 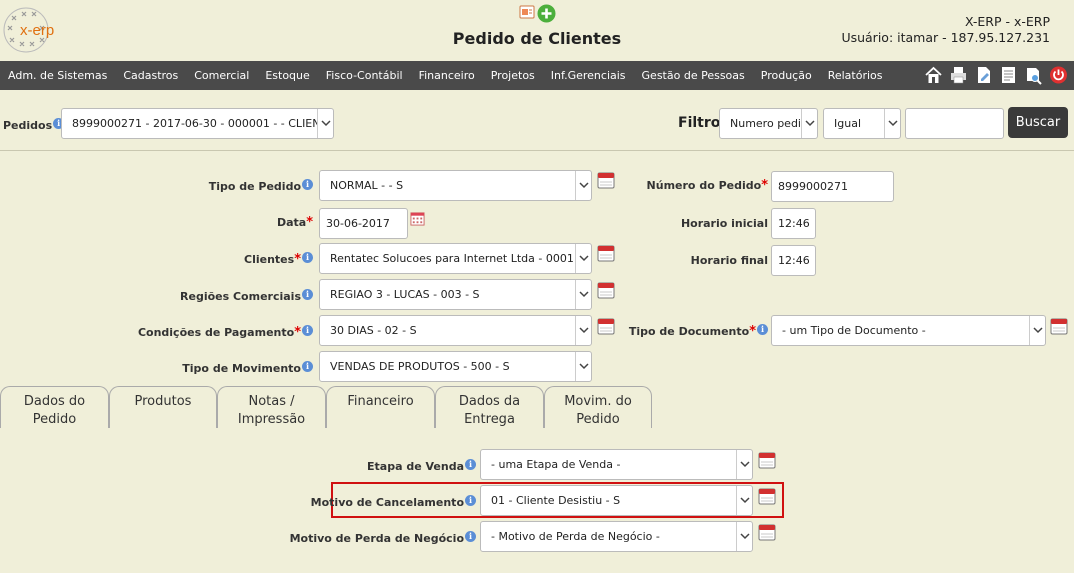 What do you see at coordinates (689, 331) in the screenshot?
I see `tipo-documento-label: Tipo de Documento` at bounding box center [689, 331].